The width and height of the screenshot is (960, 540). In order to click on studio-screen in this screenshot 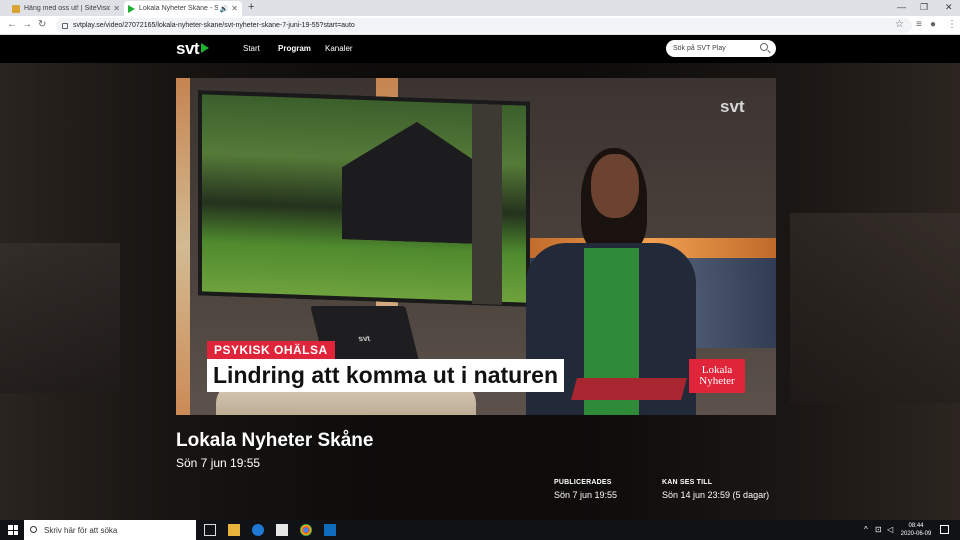, I will do `click(364, 198)`.